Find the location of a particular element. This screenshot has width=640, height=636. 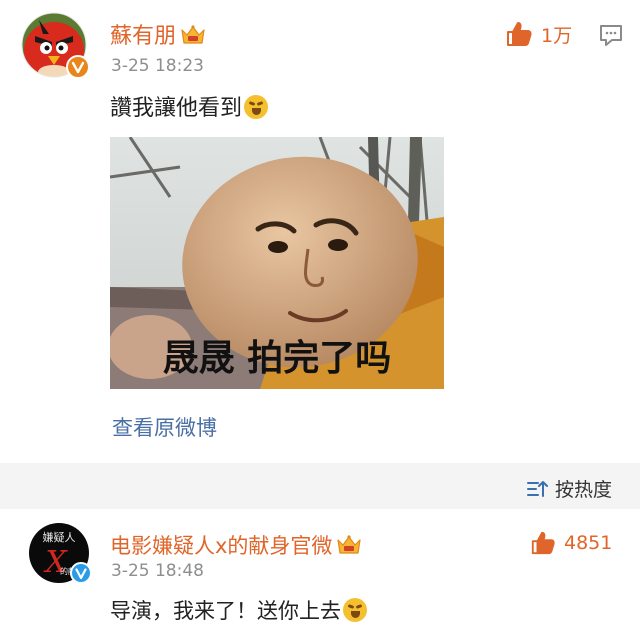

username-row: 电影嫌疑人x的献身官微 is located at coordinates (236, 545).